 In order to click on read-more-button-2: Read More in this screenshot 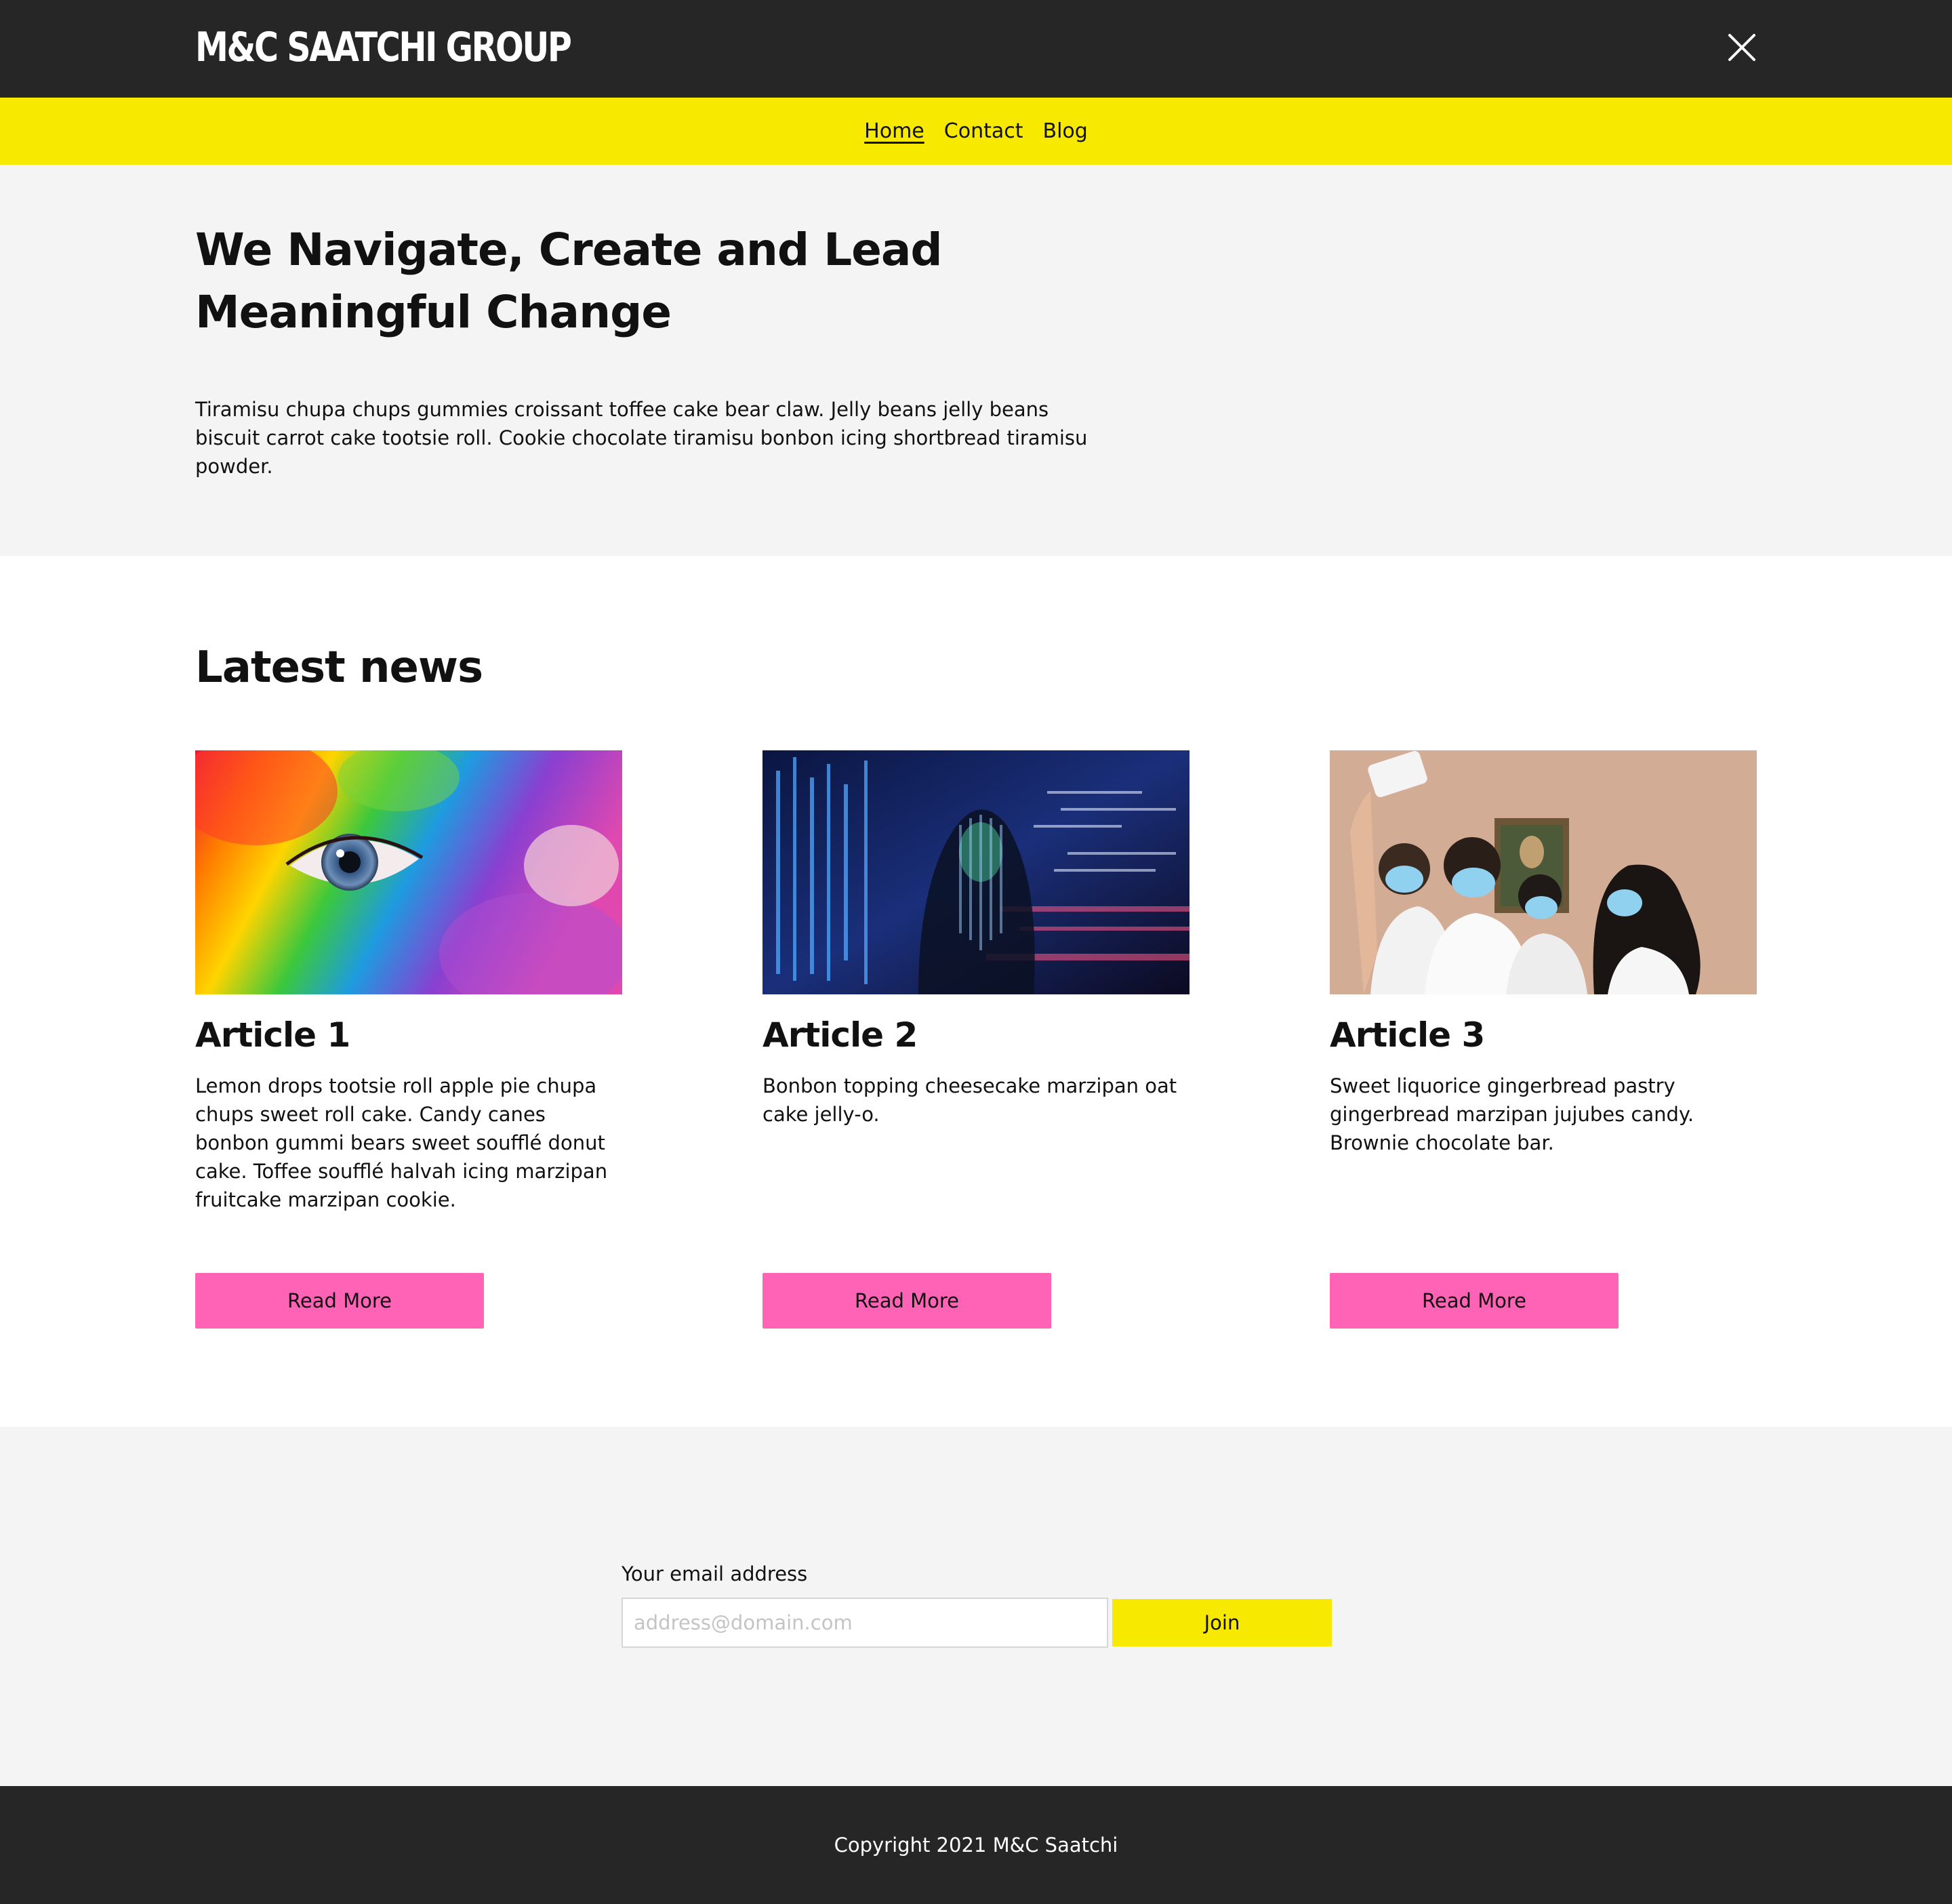, I will do `click(907, 1301)`.